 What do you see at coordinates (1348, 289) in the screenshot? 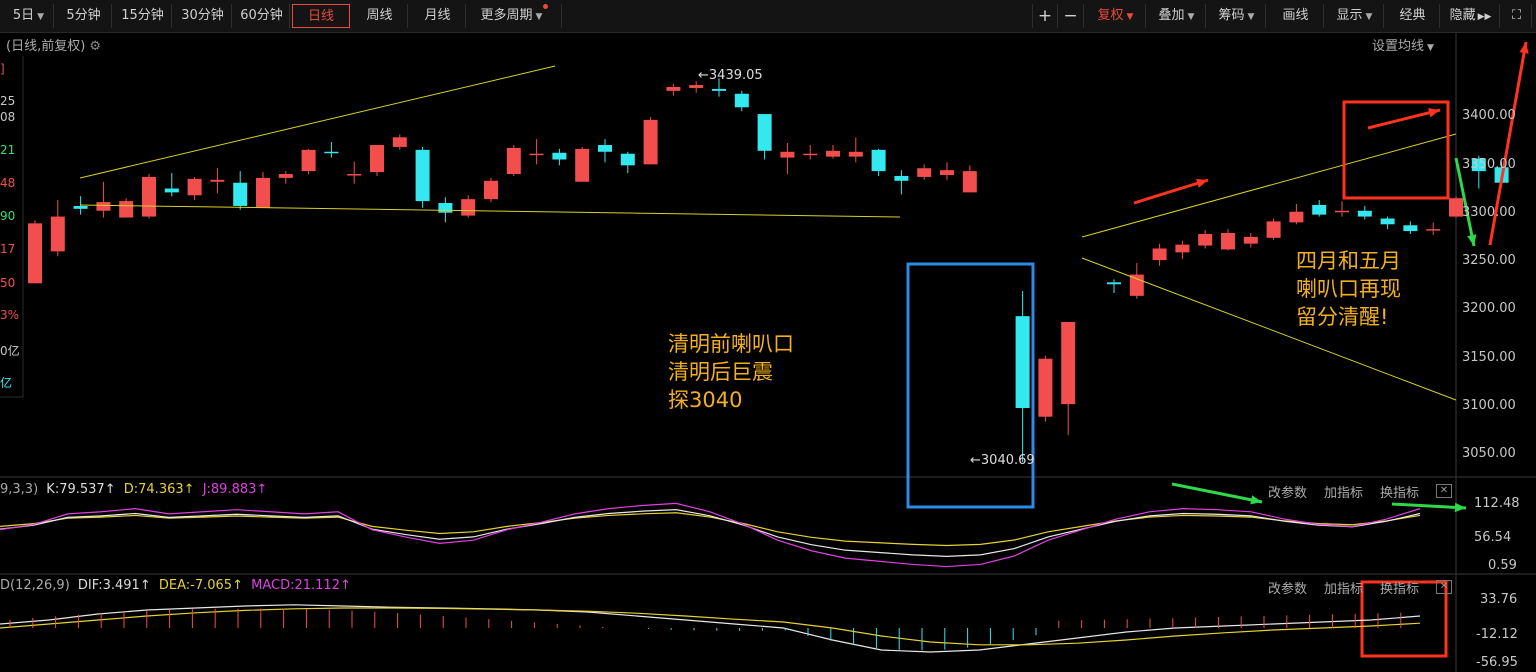
I see `annotation-right: 四月和五月 喇叭口再现 留分清醒!` at bounding box center [1348, 289].